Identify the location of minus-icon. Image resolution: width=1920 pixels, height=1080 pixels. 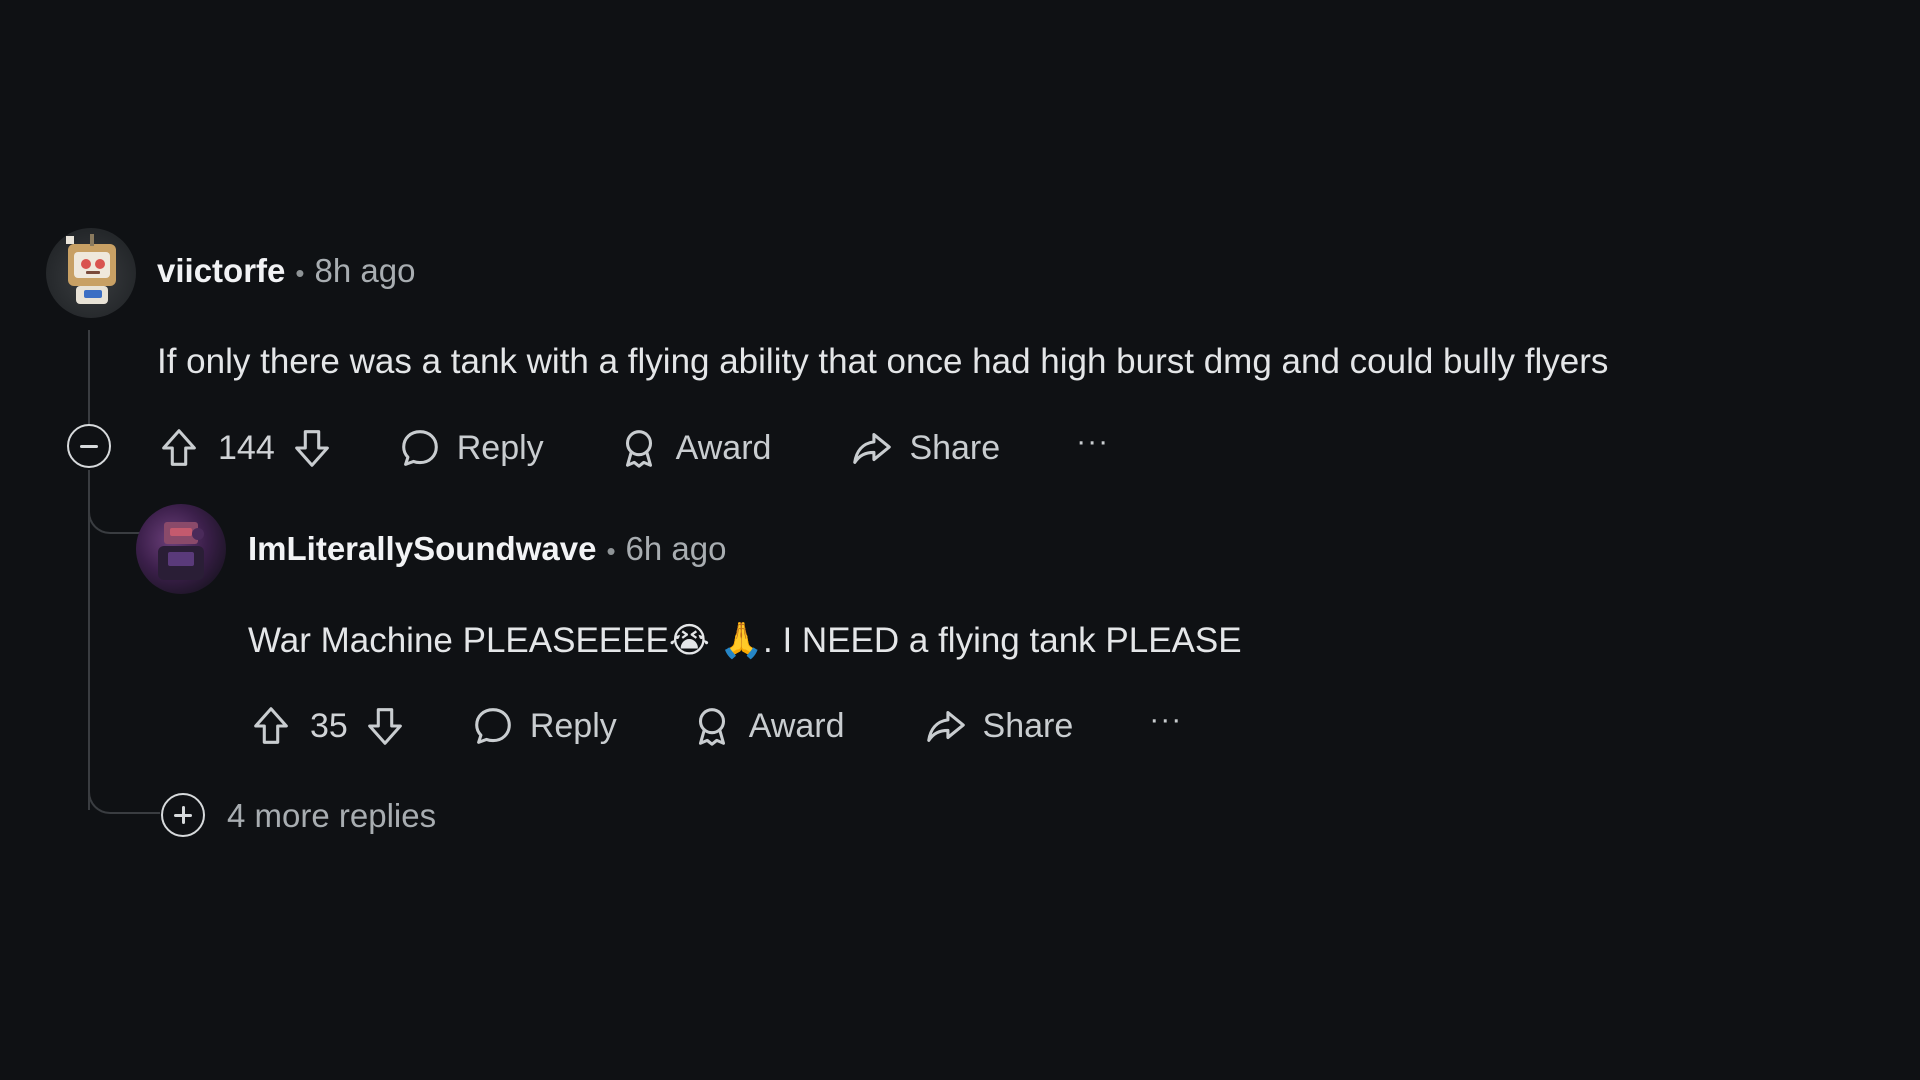
(89, 446).